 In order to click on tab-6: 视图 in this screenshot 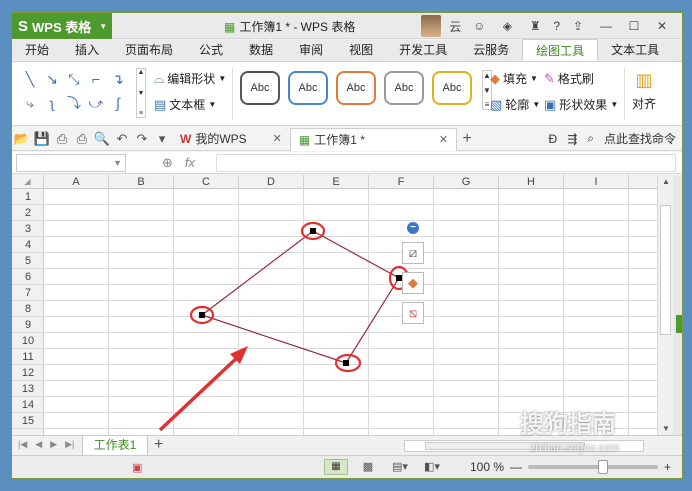, I will do `click(361, 50)`.